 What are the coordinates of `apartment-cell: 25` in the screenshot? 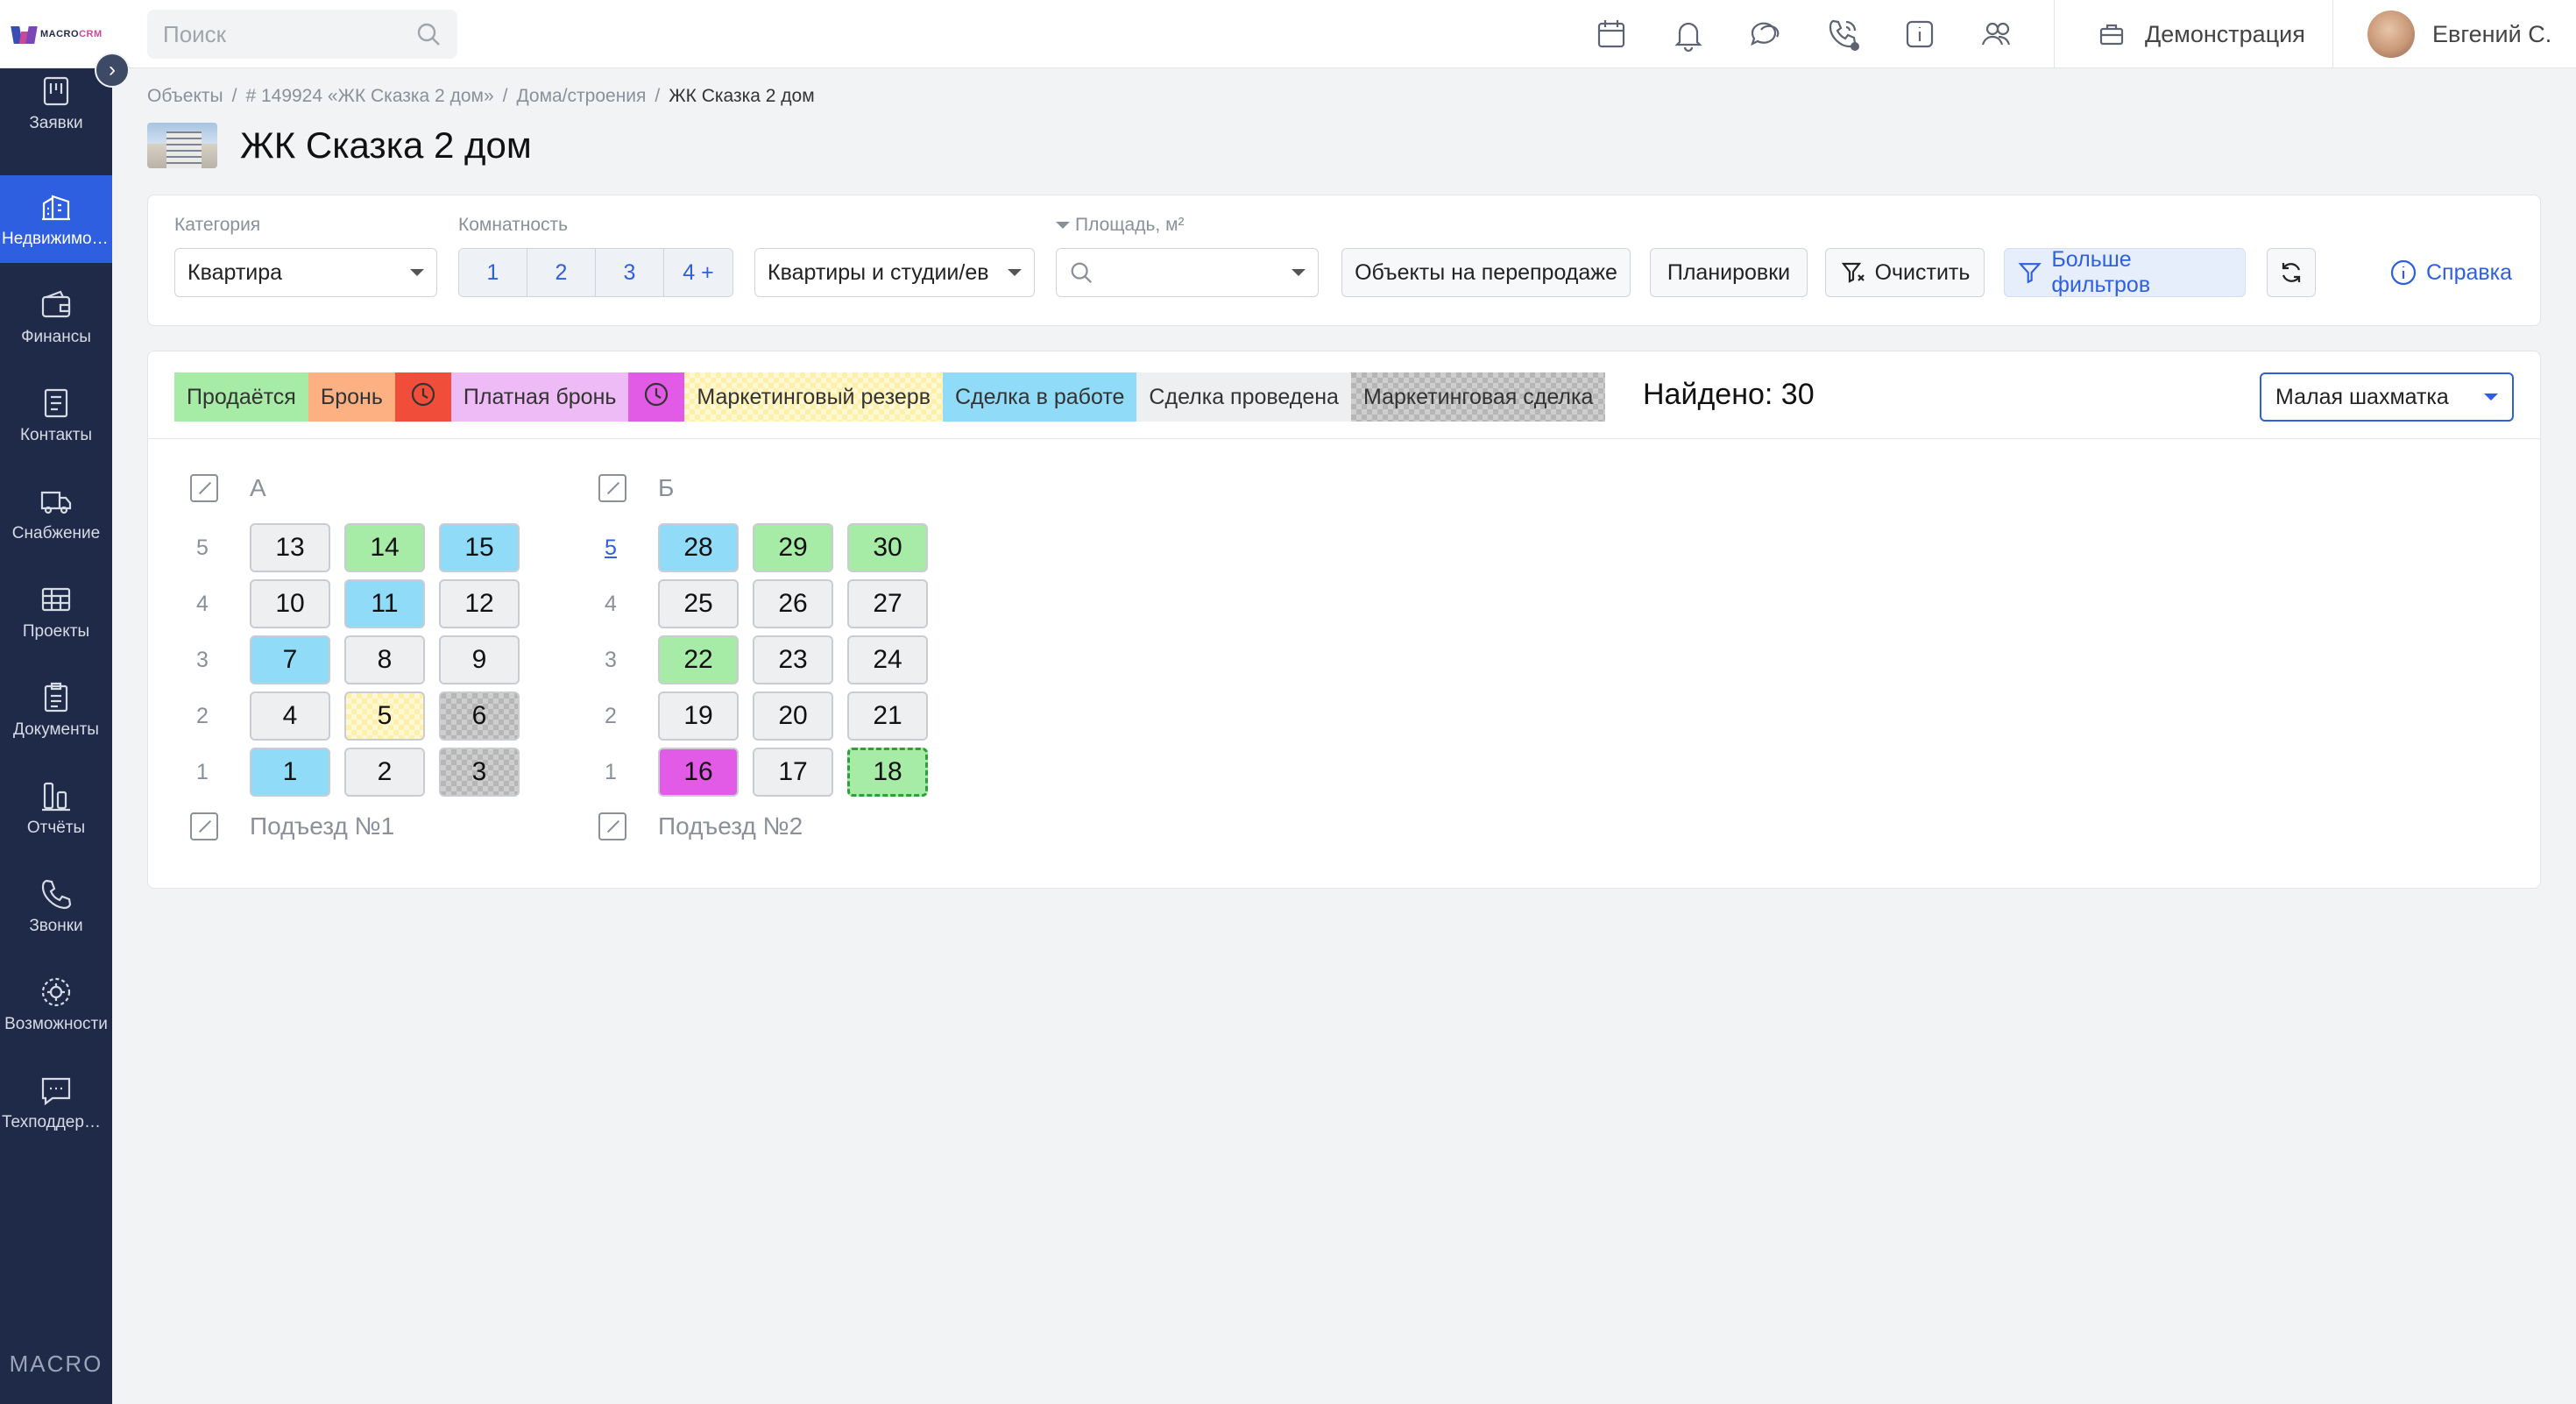 It's located at (698, 603).